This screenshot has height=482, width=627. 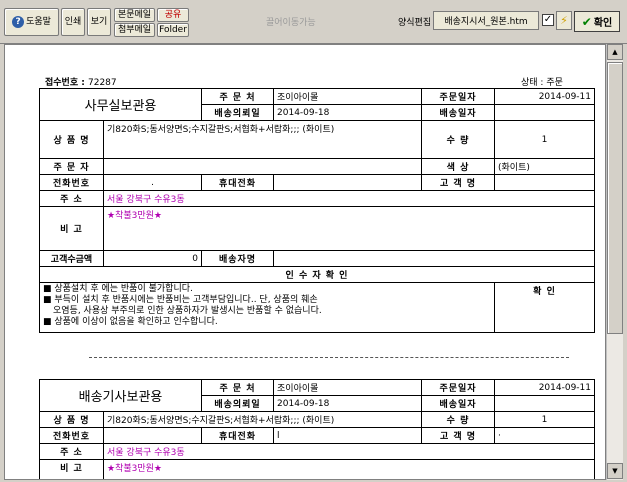 I want to click on form2-product: 기820화S;동서양면S;수지갈판S;서협화+서랍화;;; (화이트), so click(x=262, y=419).